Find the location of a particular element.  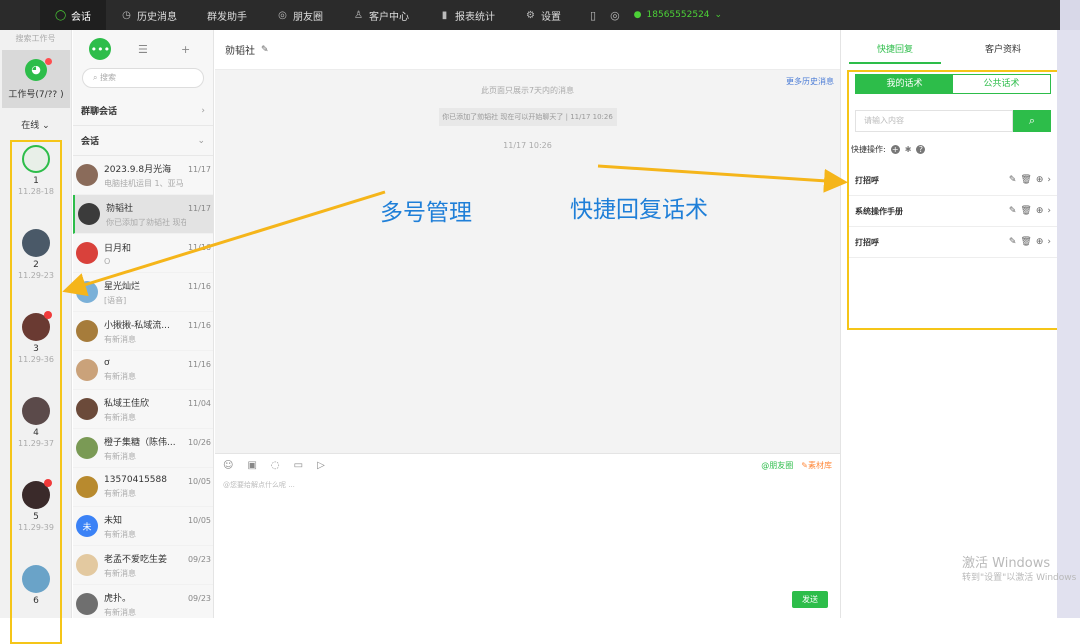

conversation-item: 虎扑。 有新消息 09/23 is located at coordinates (143, 601).